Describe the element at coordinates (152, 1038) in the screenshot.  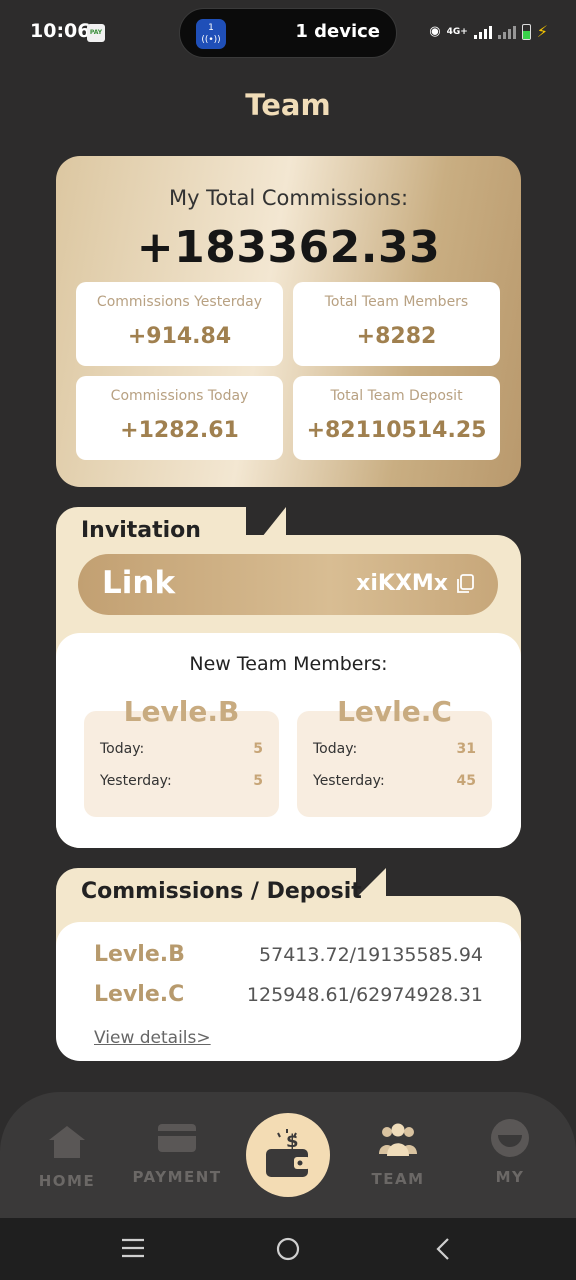
I see `view-details-link: View details>` at that location.